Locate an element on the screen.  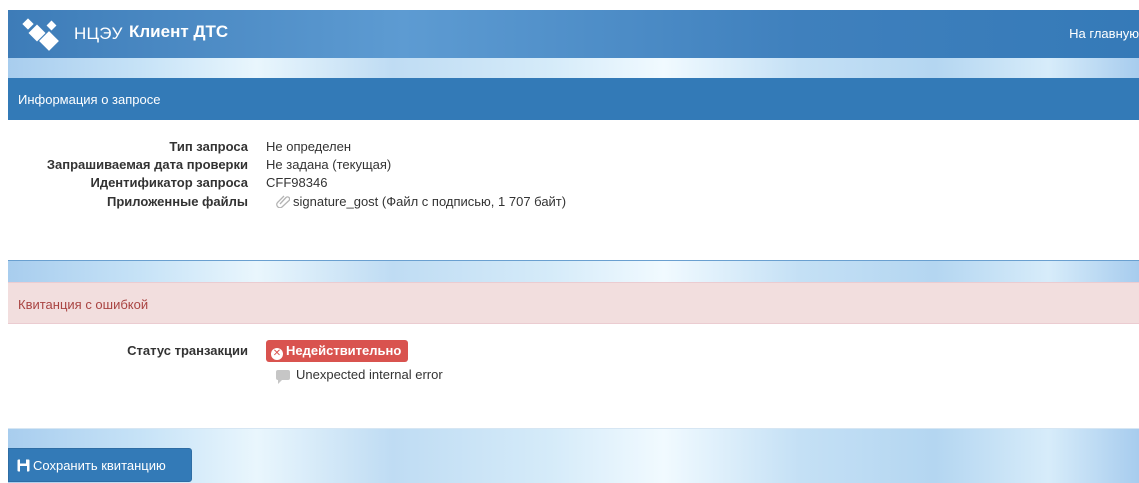
brand-org: НЦЭУ is located at coordinates (98, 33).